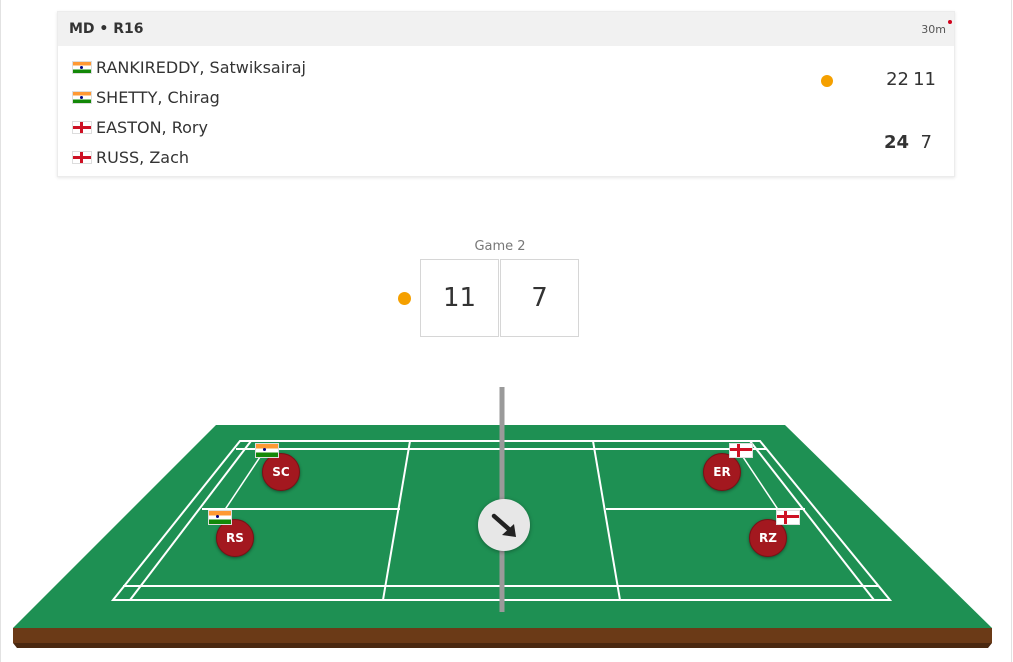  What do you see at coordinates (201, 67) in the screenshot?
I see `player-name: RANKIREDDY, Satwiksairaj` at bounding box center [201, 67].